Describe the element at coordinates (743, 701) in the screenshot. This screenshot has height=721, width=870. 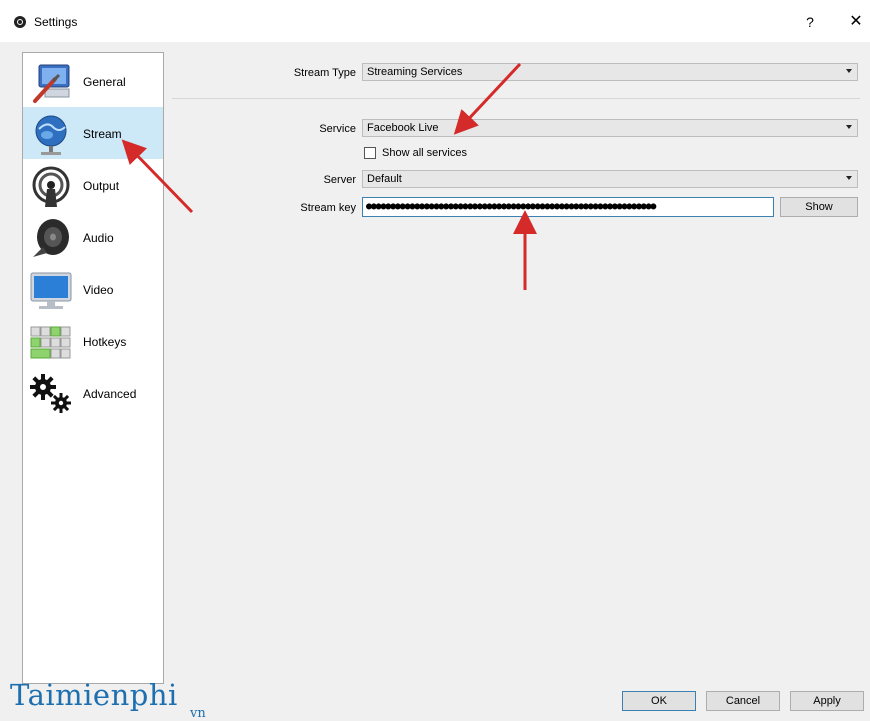
I see `cancel-button: Cancel` at that location.